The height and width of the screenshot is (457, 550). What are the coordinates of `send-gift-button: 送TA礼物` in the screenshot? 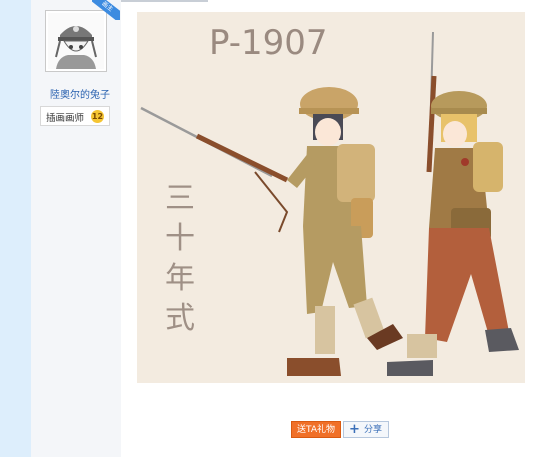 It's located at (316, 429).